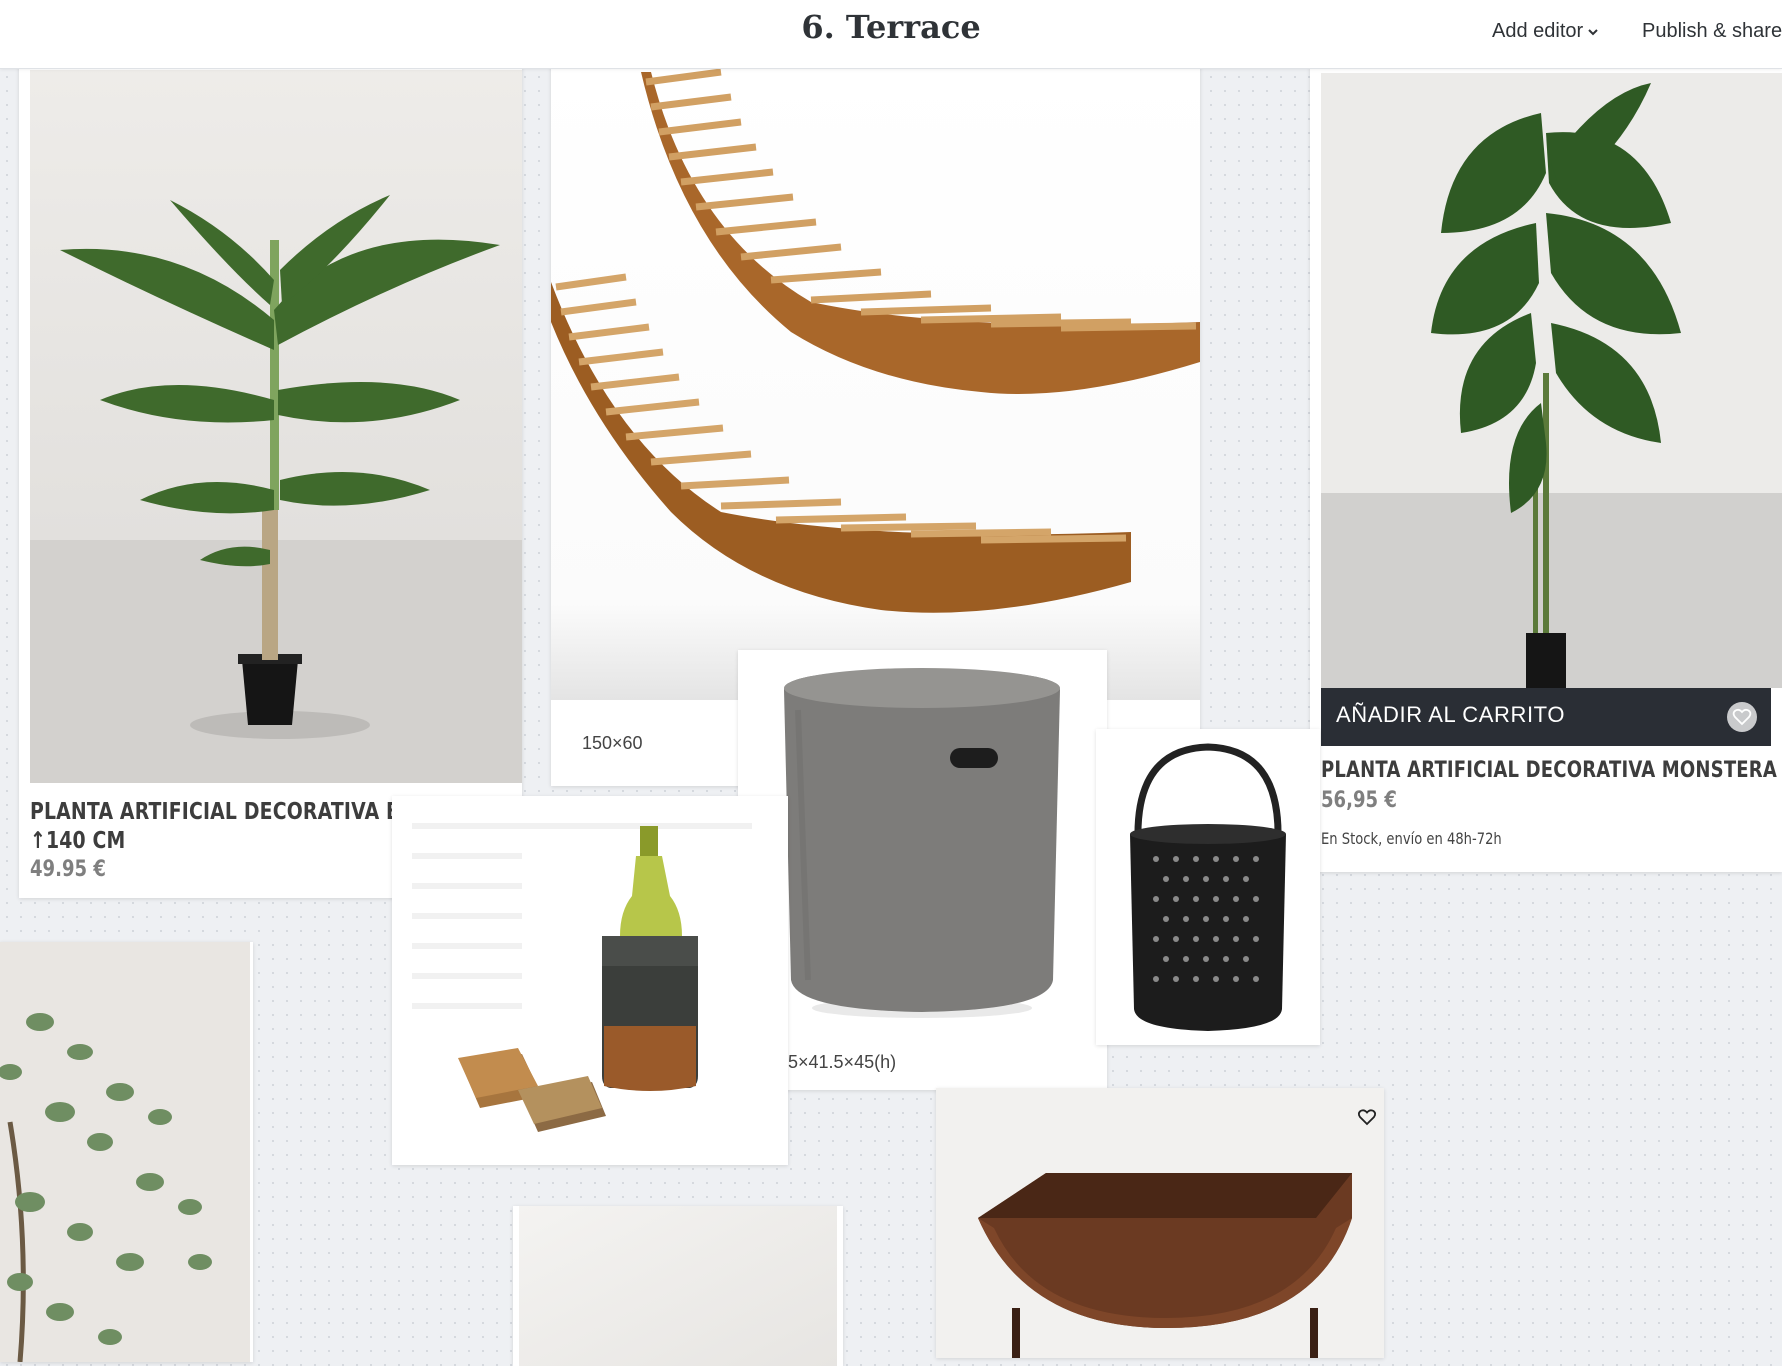 Image resolution: width=1782 pixels, height=1366 pixels. Describe the element at coordinates (922, 852) in the screenshot. I see `stool-image` at that location.